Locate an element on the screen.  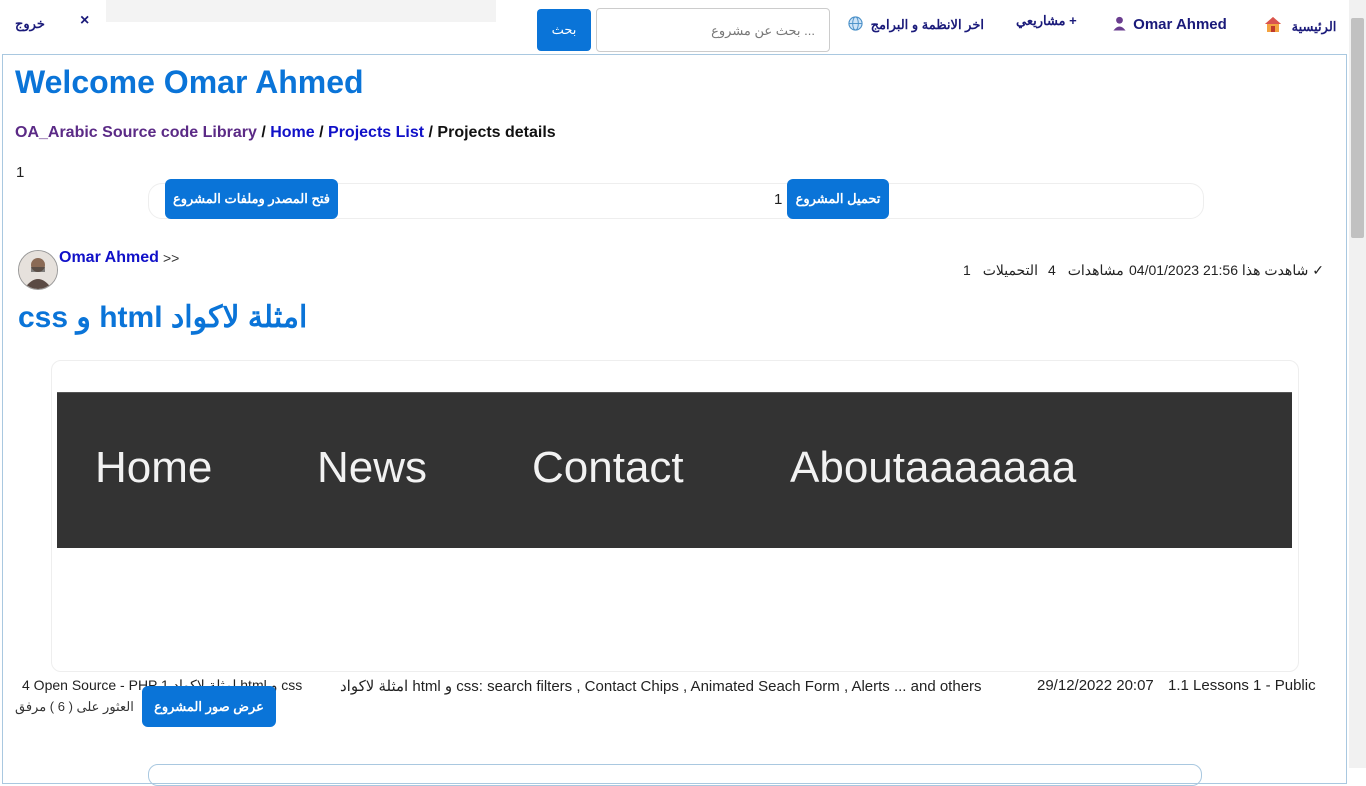
scrollbar-thumb is located at coordinates (1357, 128).